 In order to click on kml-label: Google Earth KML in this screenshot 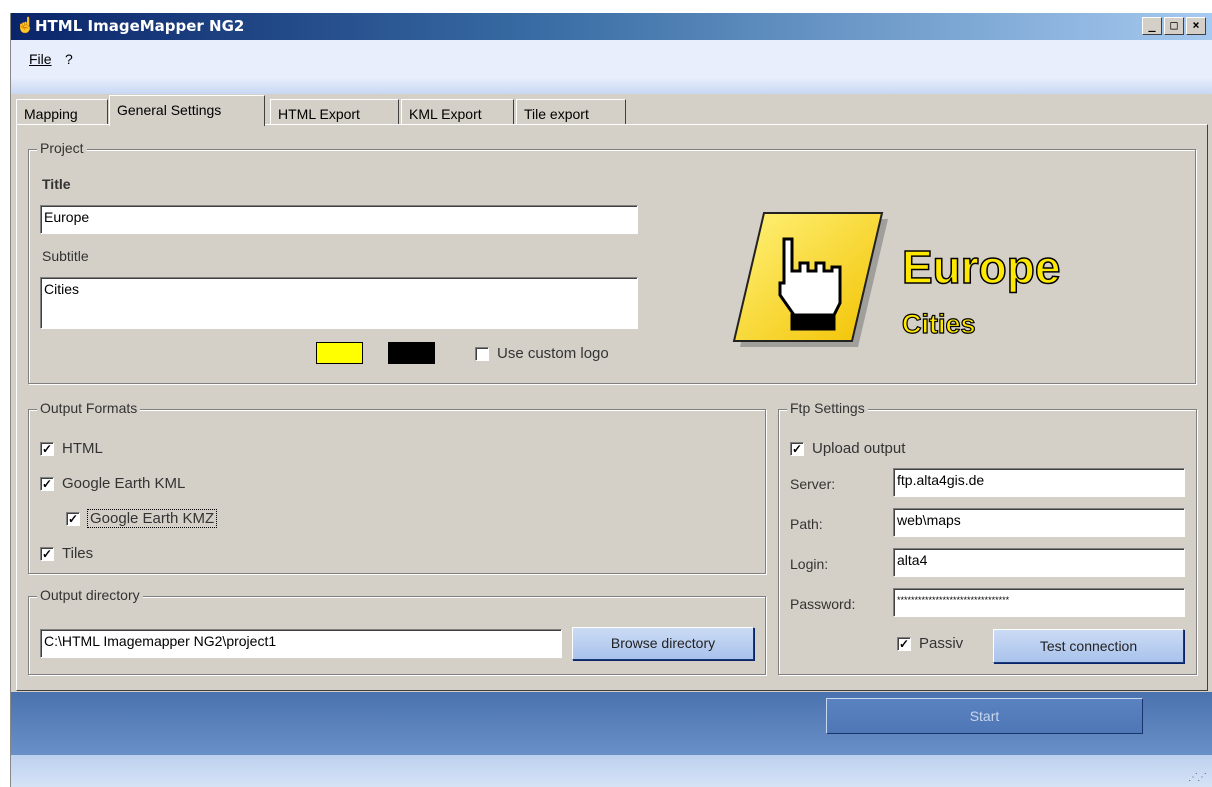, I will do `click(124, 483)`.